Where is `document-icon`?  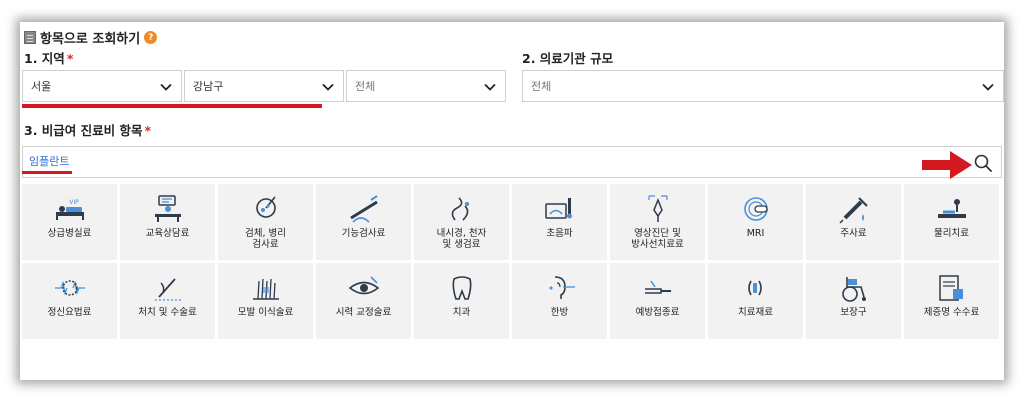 document-icon is located at coordinates (30, 37).